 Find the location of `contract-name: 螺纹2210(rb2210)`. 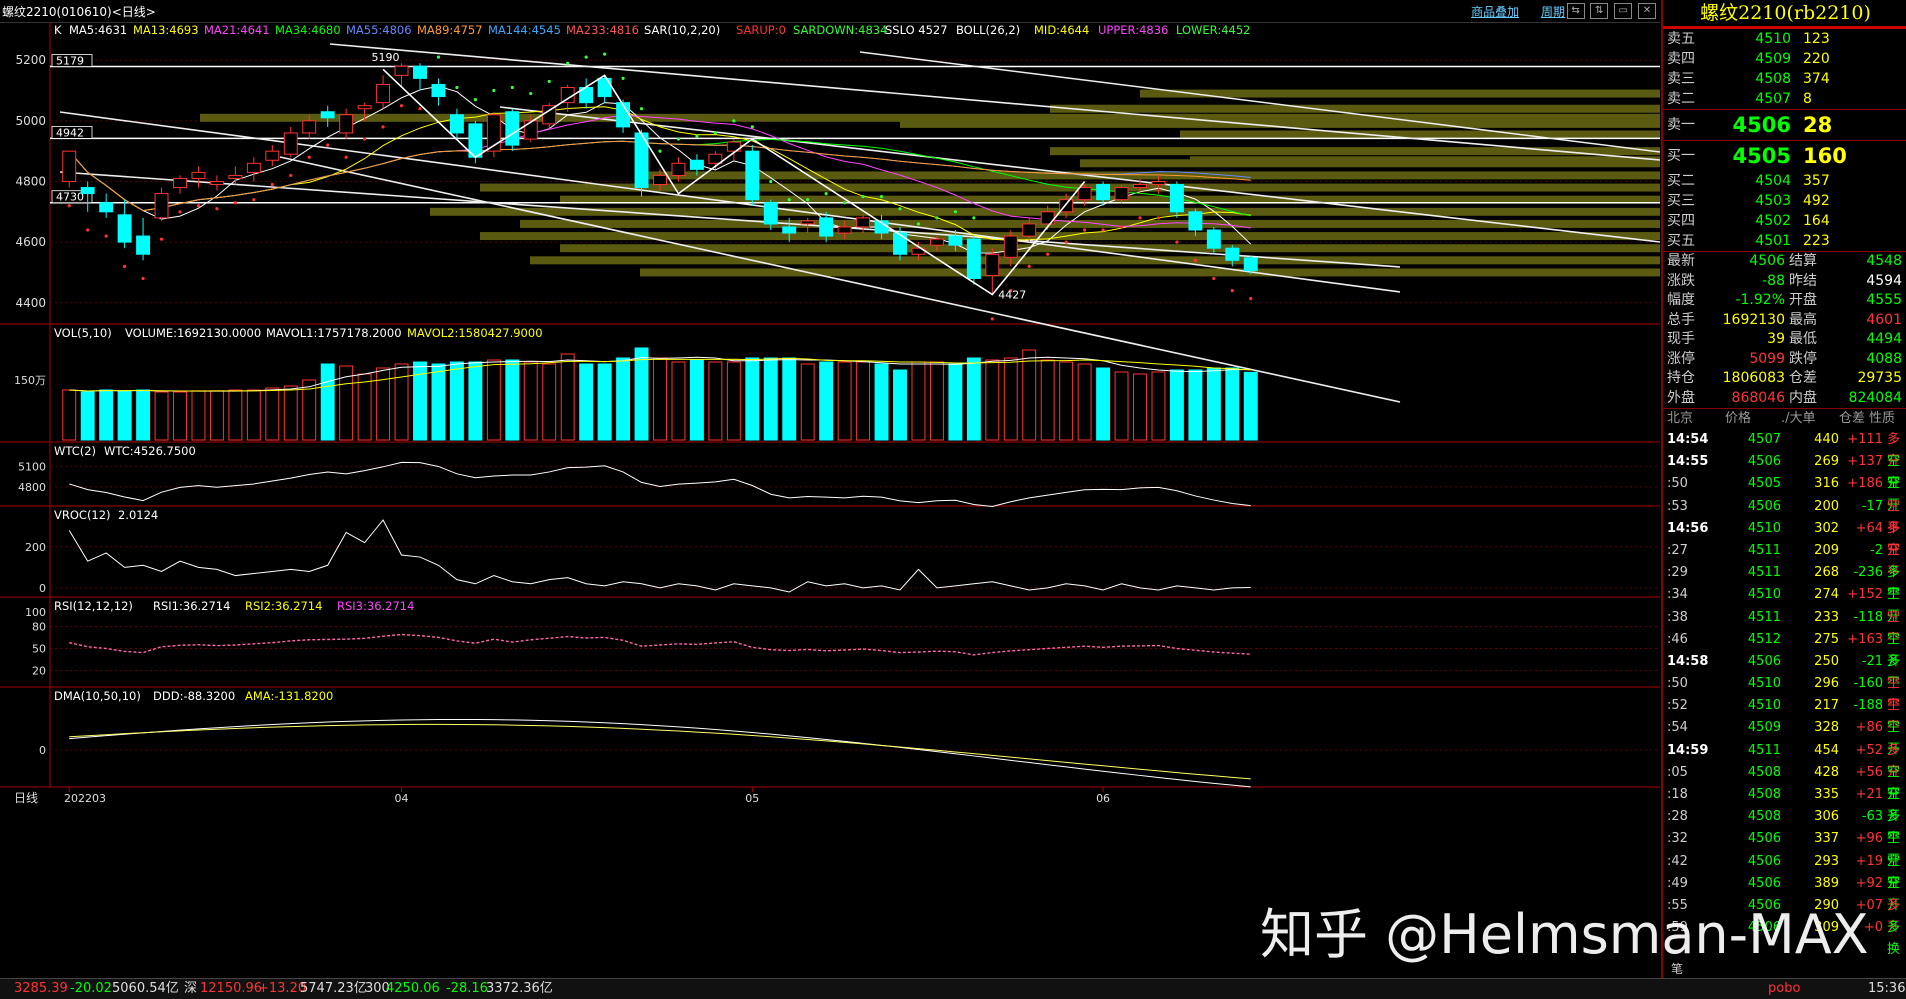

contract-name: 螺纹2210(rb2210) is located at coordinates (1784, 14).